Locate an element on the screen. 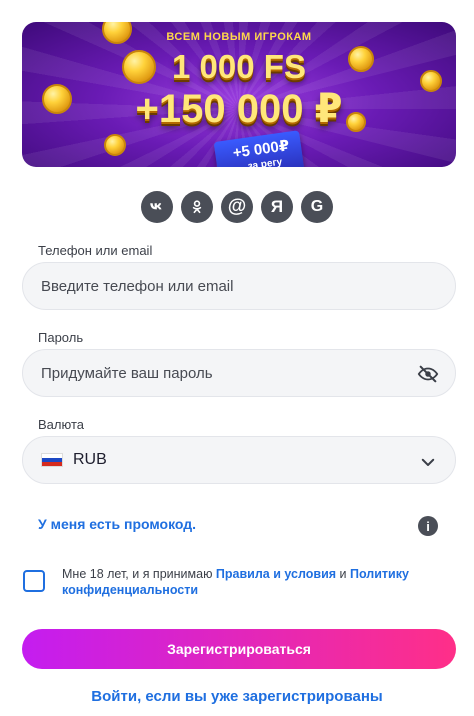  phone-label: Телефон или email is located at coordinates (95, 250).